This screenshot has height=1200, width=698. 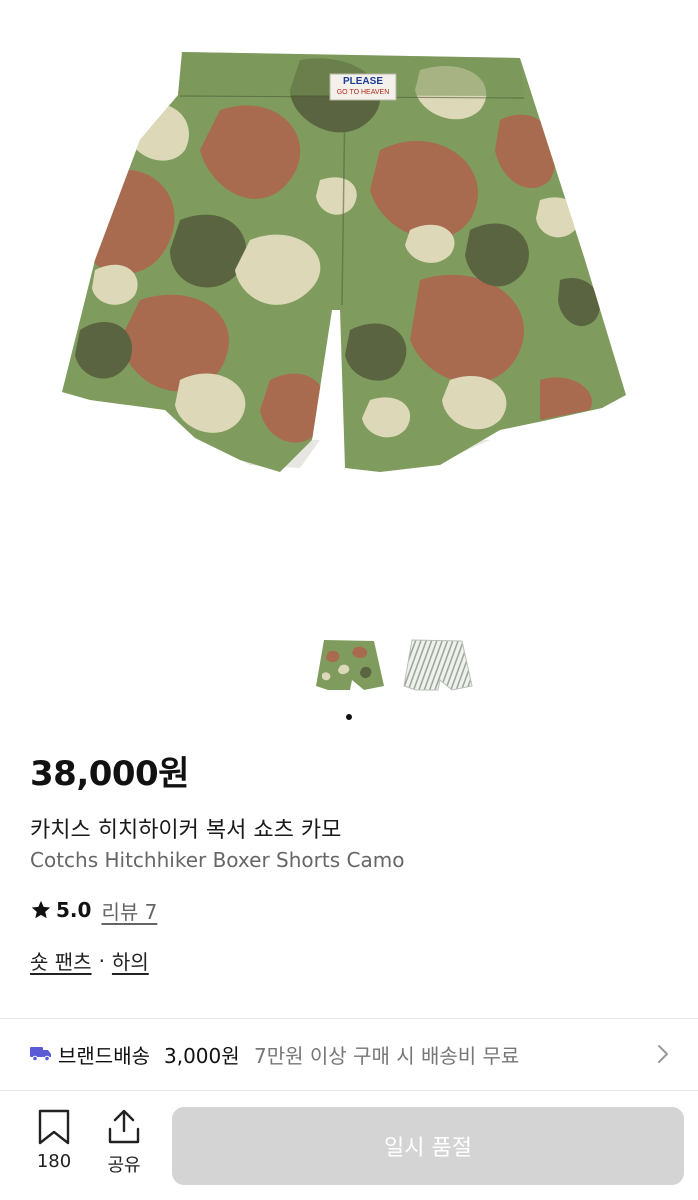 I want to click on rating-row: 5.0 리뷰 7, so click(x=93, y=910).